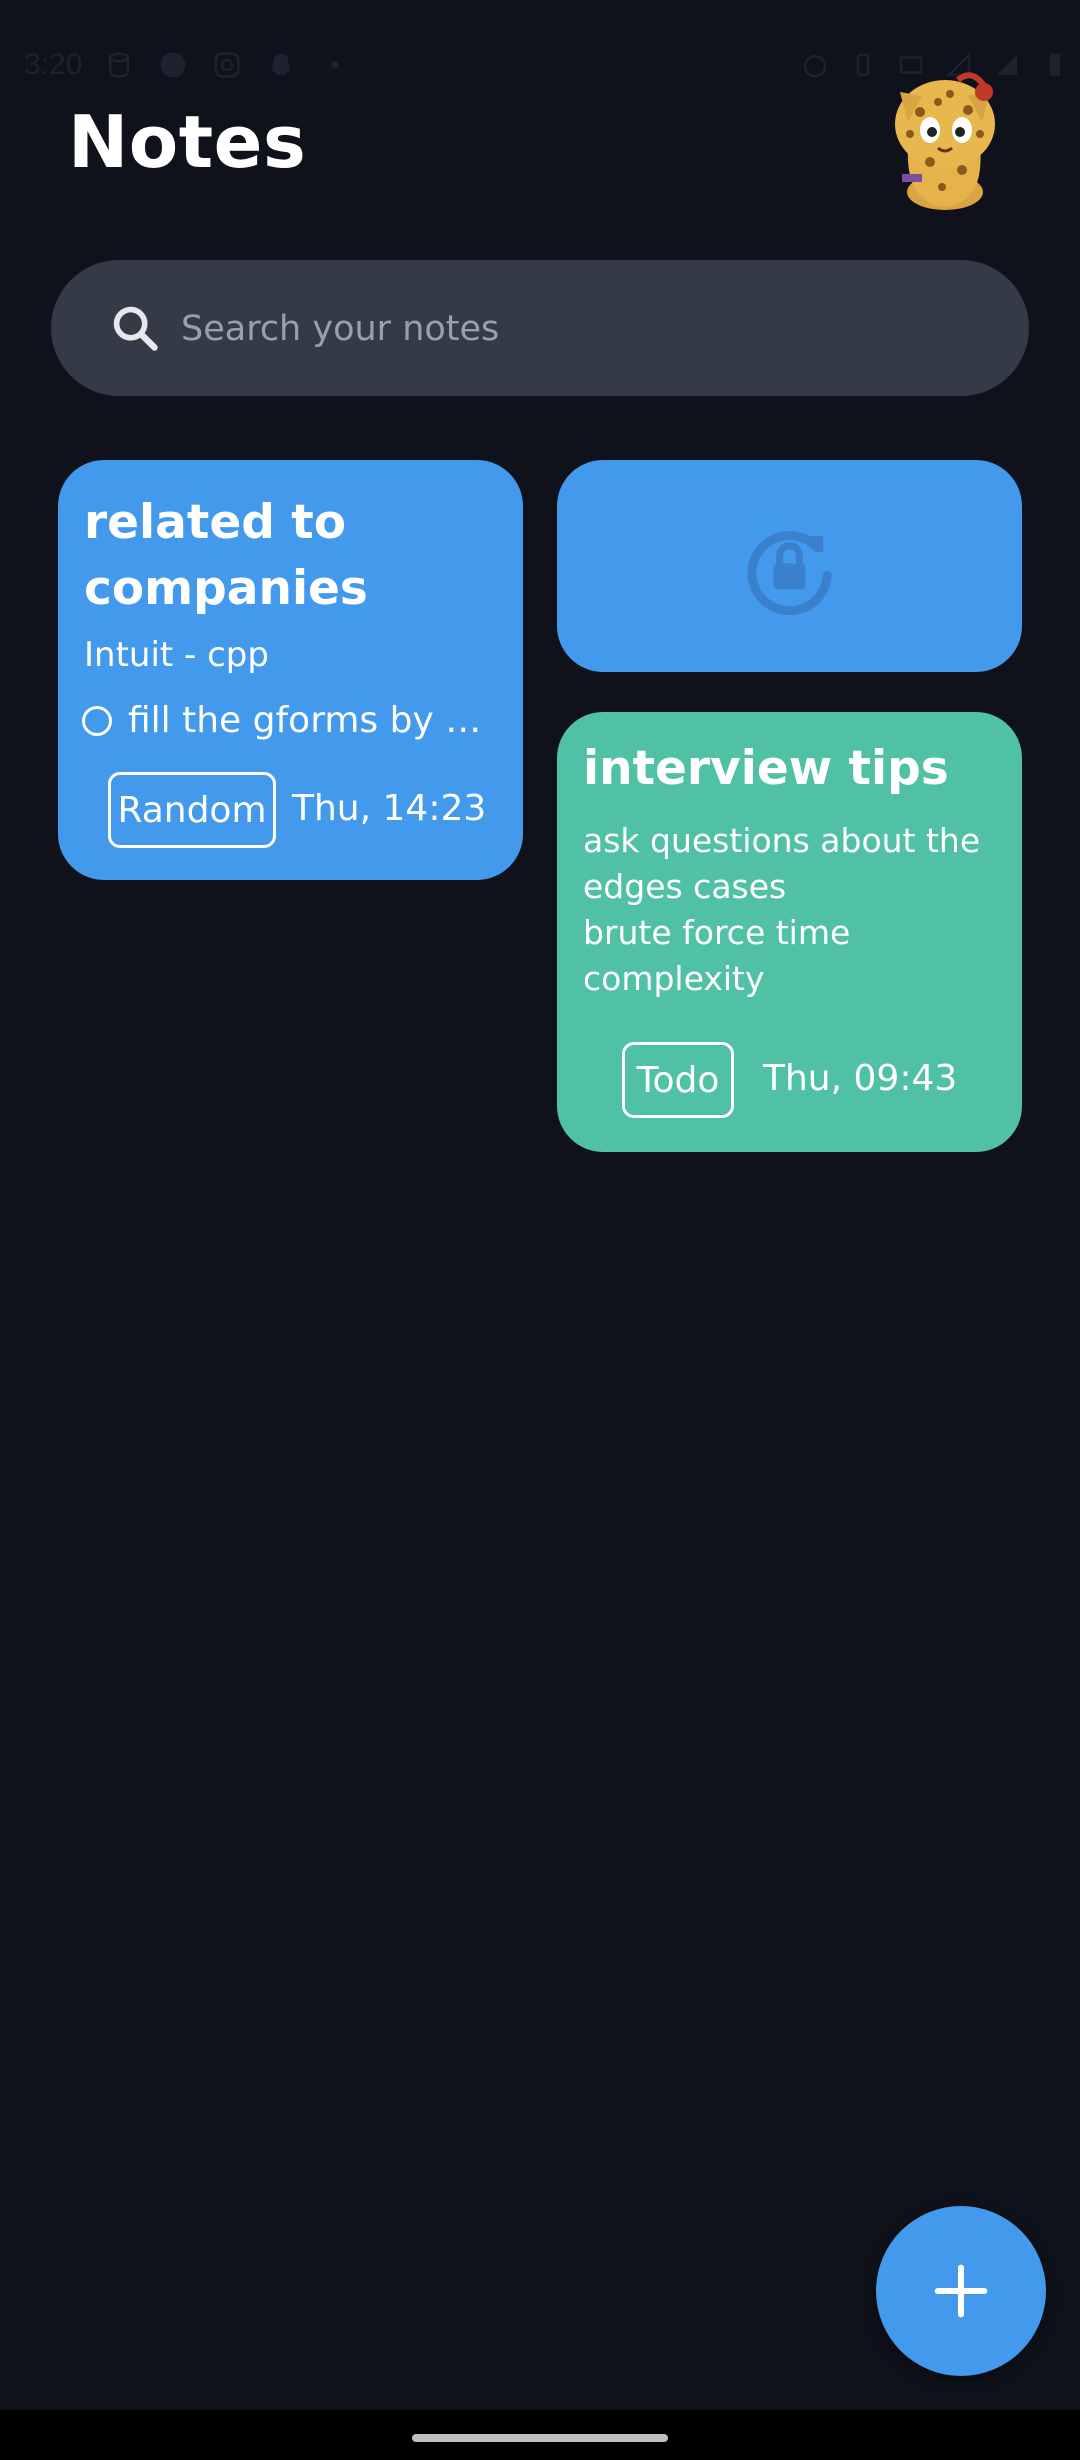  Describe the element at coordinates (863, 65) in the screenshot. I see `vibrate-icon` at that location.